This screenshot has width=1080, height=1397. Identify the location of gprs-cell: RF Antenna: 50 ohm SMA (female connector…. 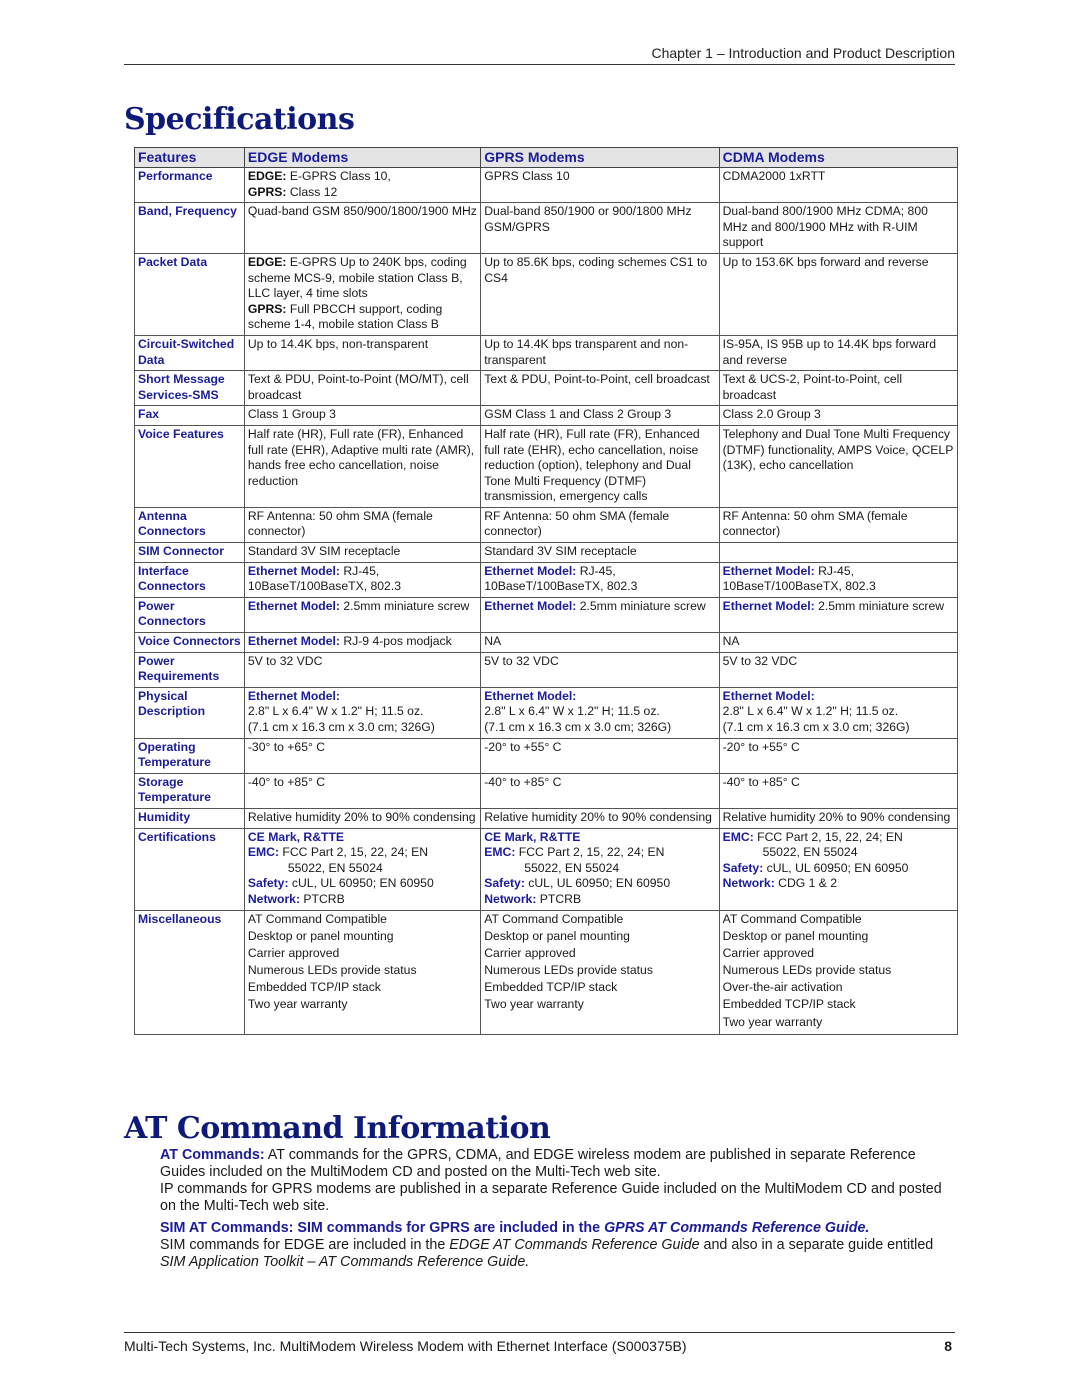
(600, 525).